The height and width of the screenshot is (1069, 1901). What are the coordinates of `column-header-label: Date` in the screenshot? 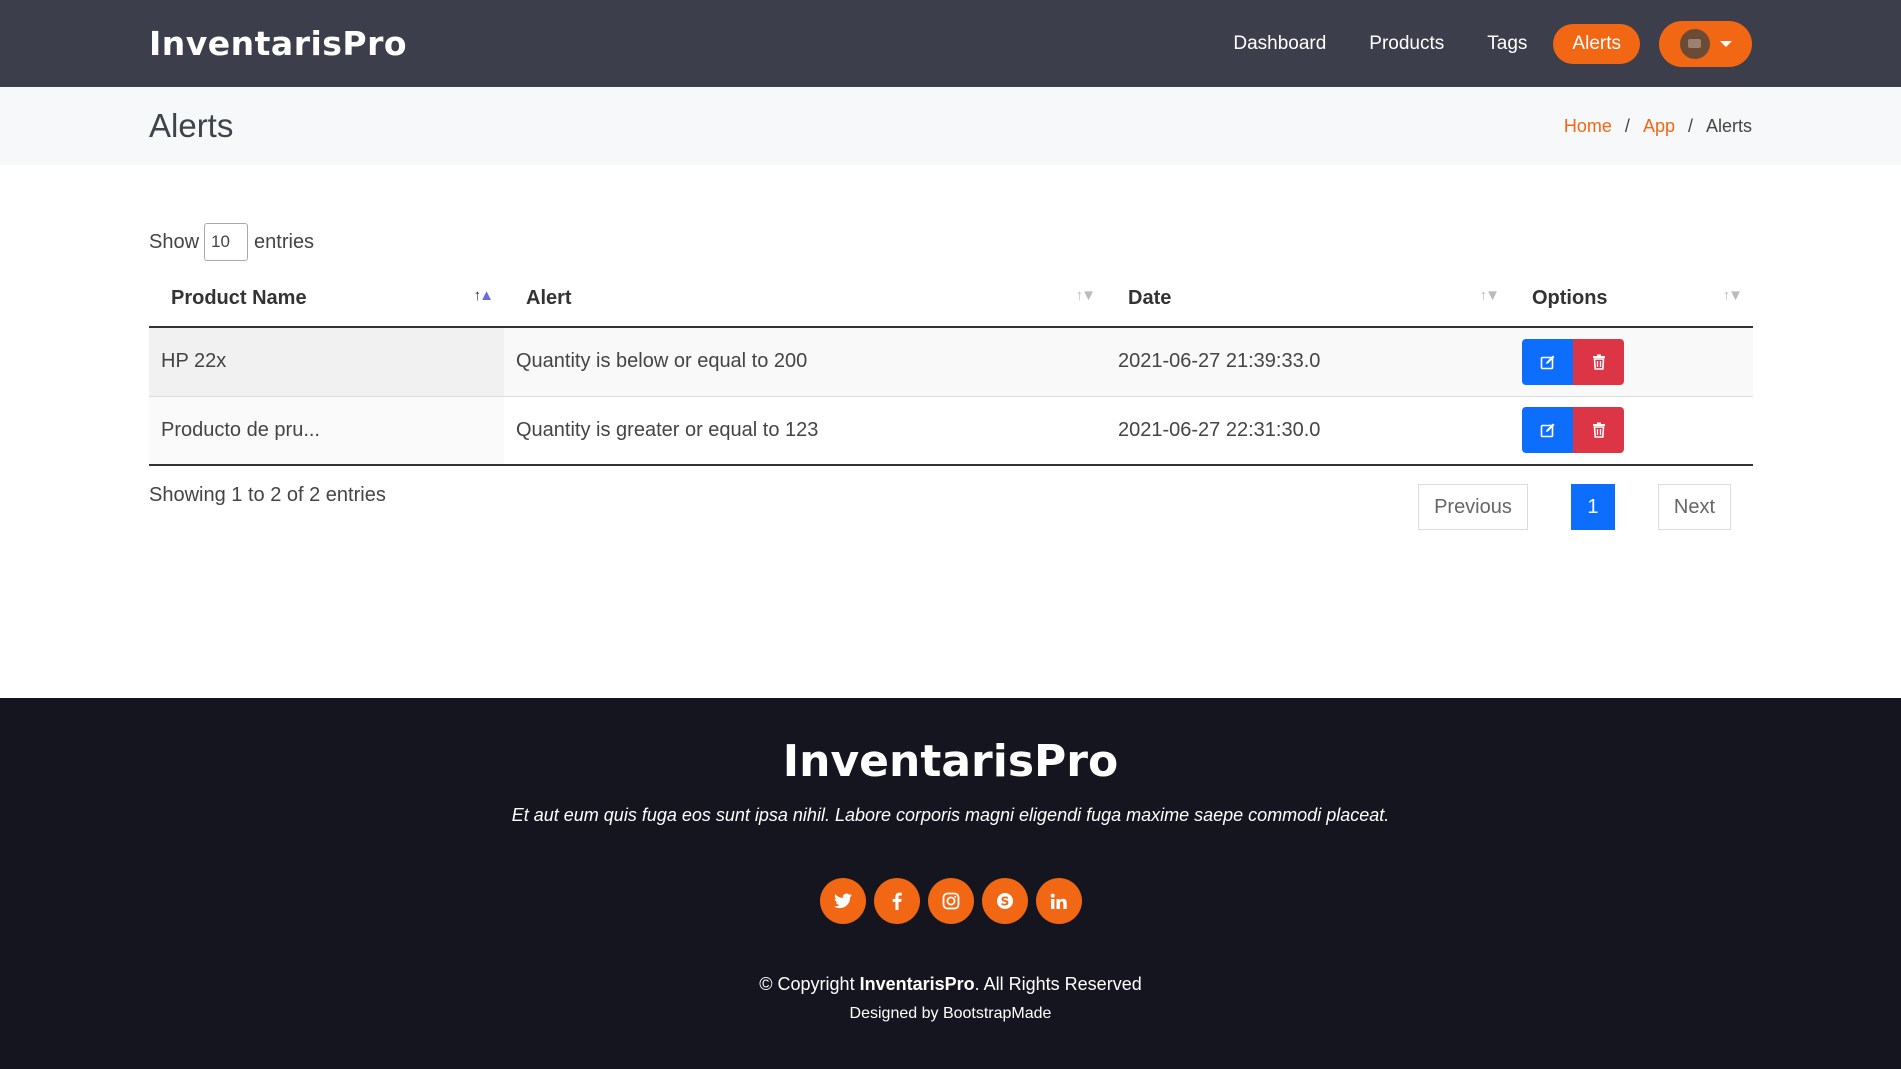 It's located at (1150, 298).